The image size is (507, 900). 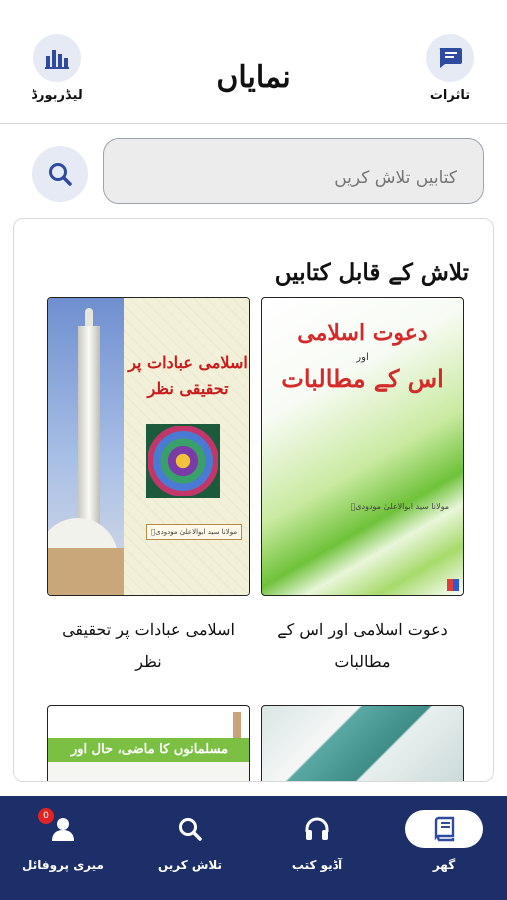 I want to click on nav-label: گھر, so click(x=444, y=865).